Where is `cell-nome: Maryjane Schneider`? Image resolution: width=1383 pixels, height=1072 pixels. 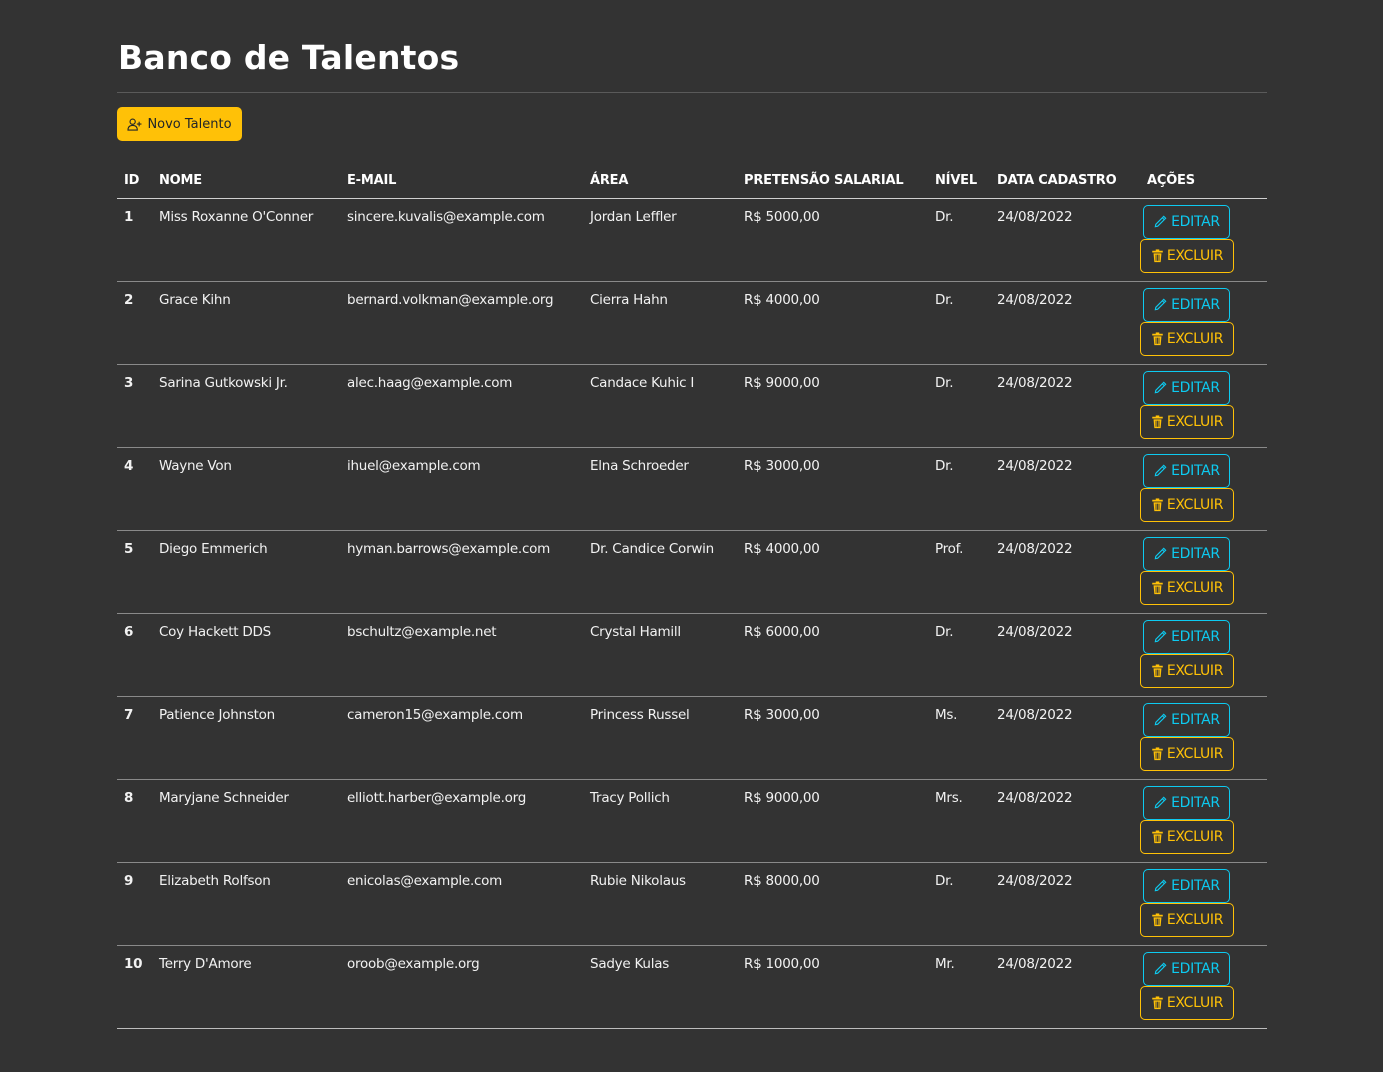 cell-nome: Maryjane Schneider is located at coordinates (246, 821).